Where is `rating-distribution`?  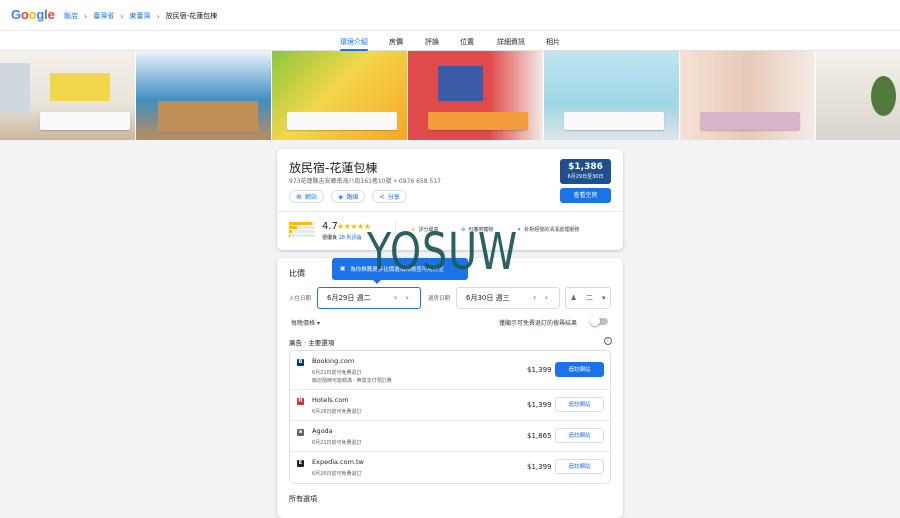 rating-distribution is located at coordinates (302, 230).